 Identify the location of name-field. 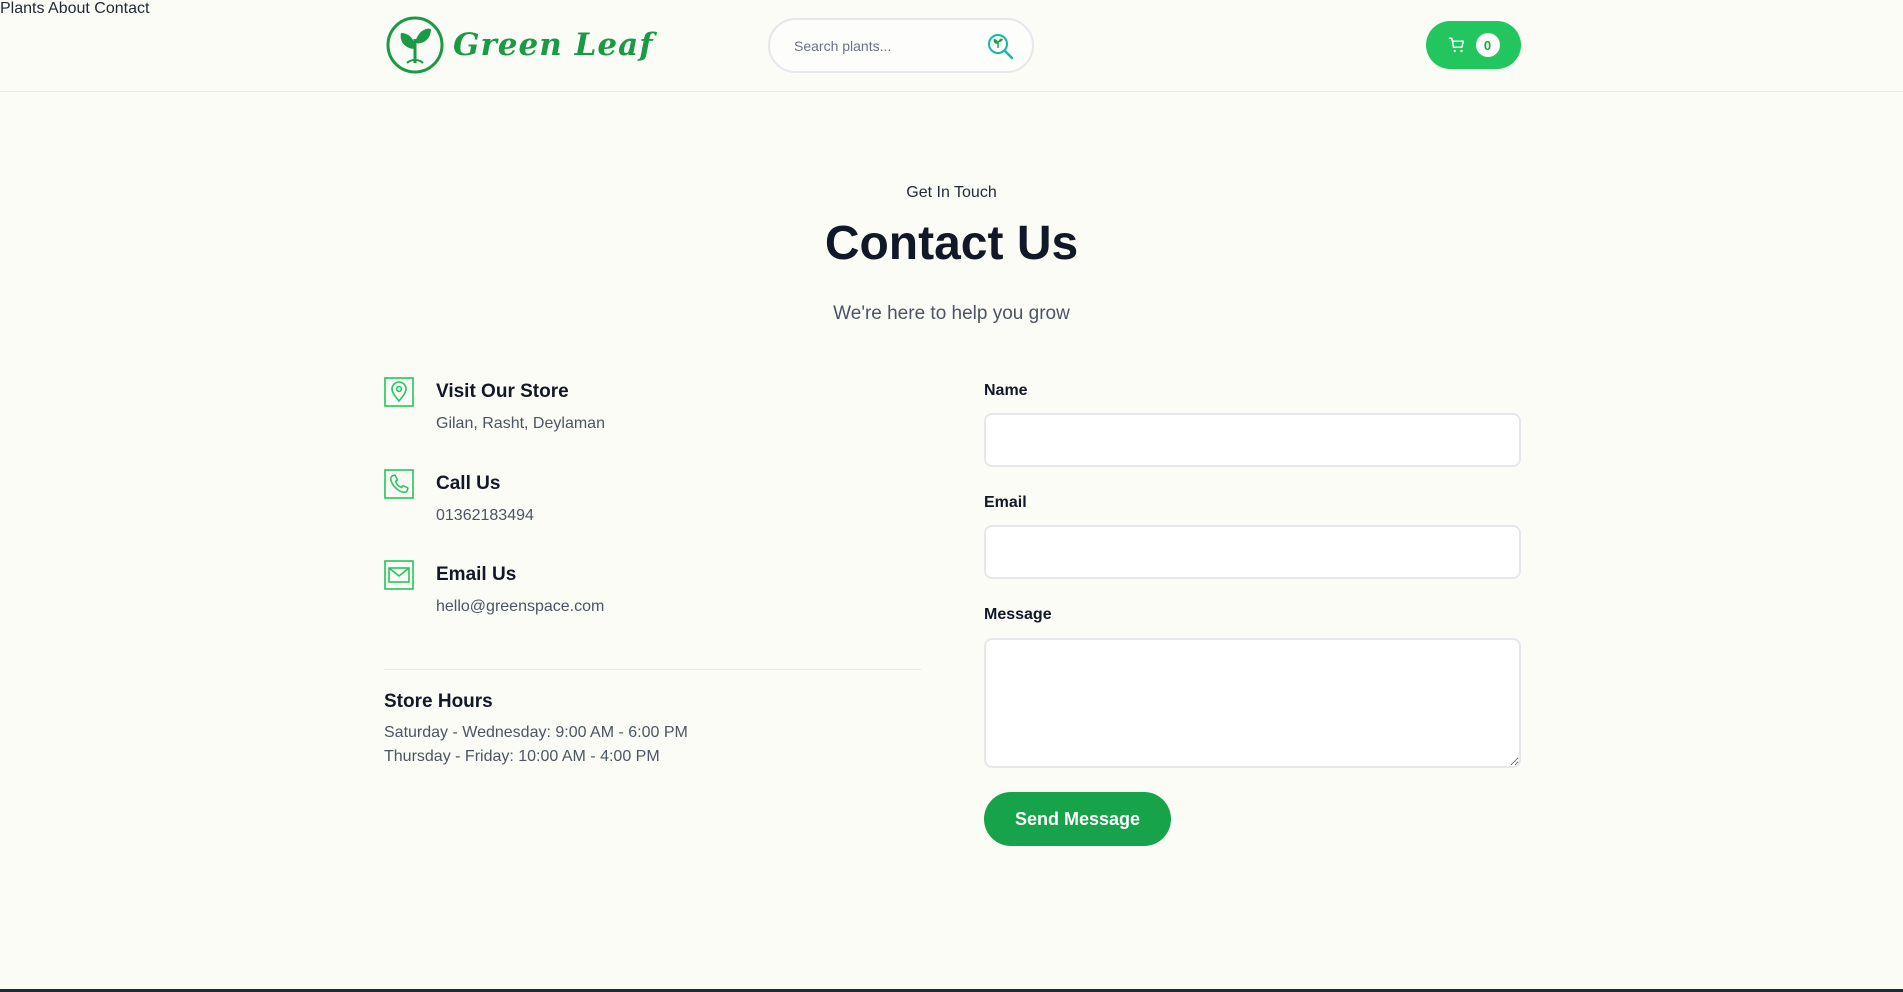
(1252, 440).